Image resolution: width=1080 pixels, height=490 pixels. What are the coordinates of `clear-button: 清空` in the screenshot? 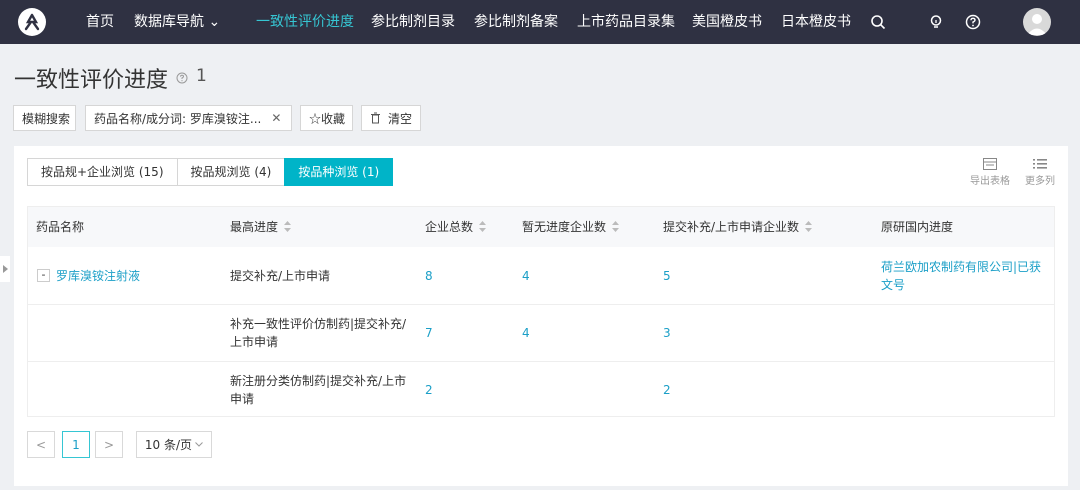 It's located at (391, 118).